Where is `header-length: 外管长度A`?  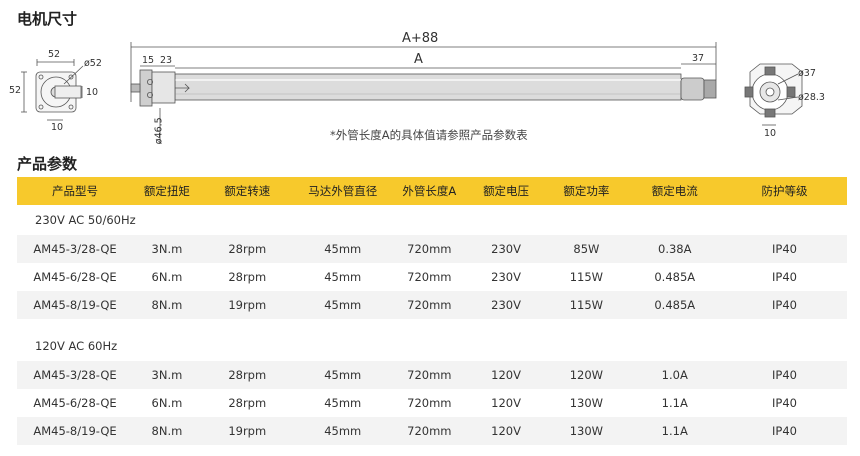 header-length: 外管长度A is located at coordinates (429, 191).